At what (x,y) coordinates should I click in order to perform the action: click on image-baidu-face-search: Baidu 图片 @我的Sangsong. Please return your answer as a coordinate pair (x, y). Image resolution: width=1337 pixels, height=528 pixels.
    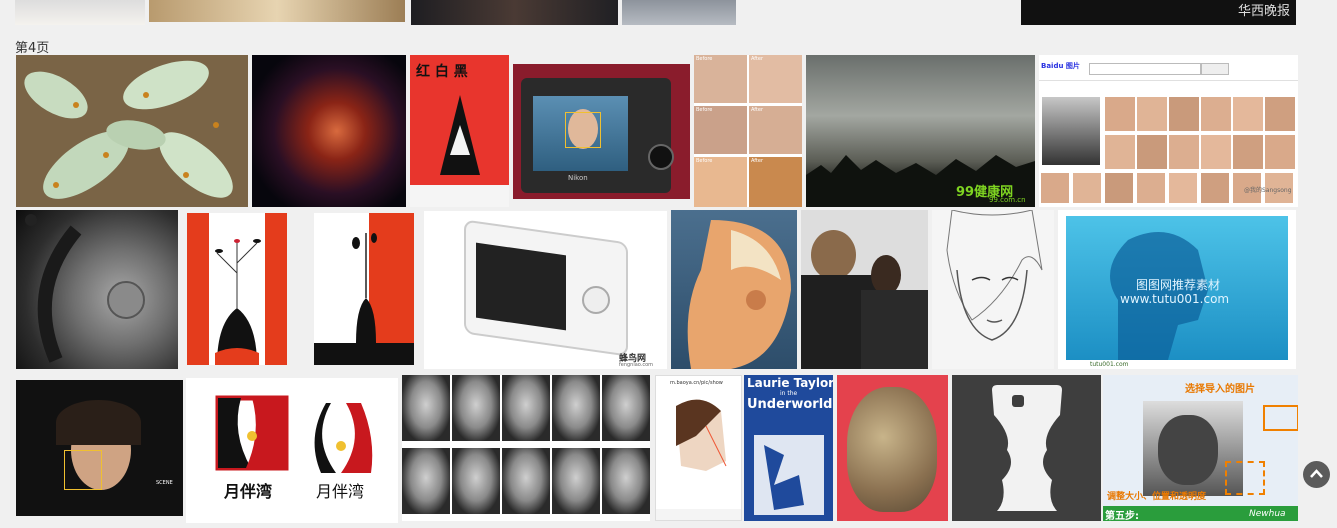
    Looking at the image, I should click on (1168, 131).